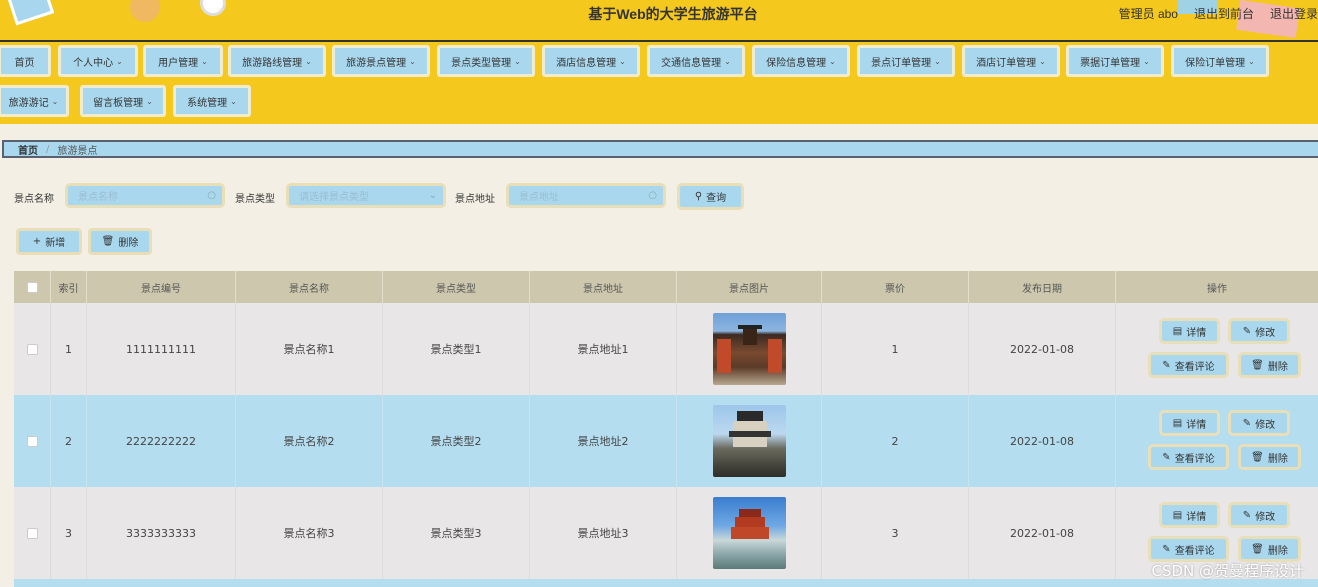  What do you see at coordinates (28, 149) in the screenshot?
I see `breadcrumb-home: 首页` at bounding box center [28, 149].